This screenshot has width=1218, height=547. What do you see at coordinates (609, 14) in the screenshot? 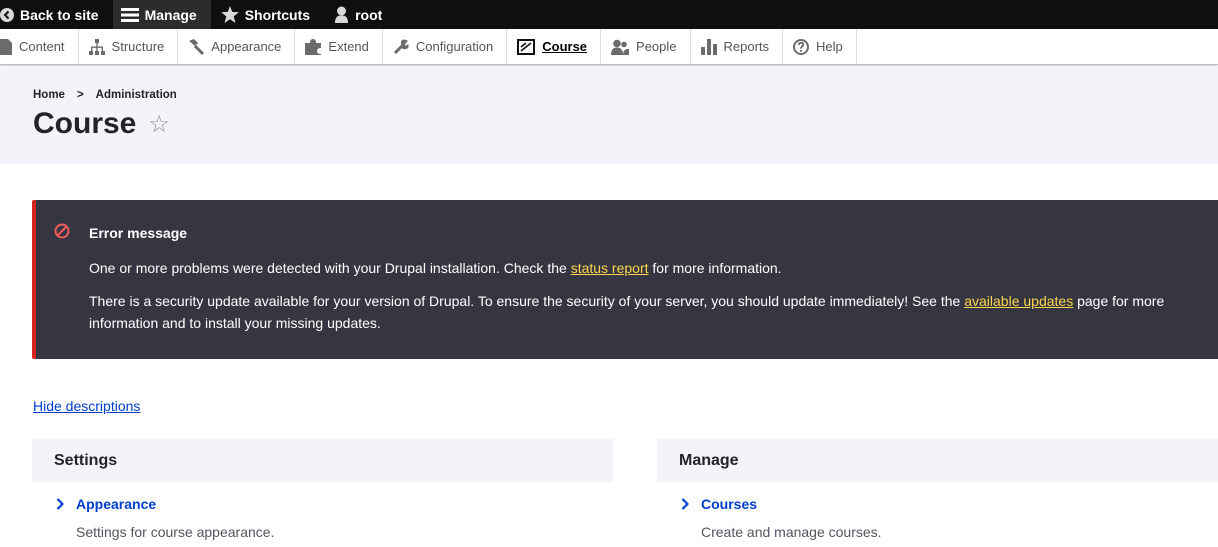
I see `admin-toolbar: Back to site Manage Shortcuts root` at bounding box center [609, 14].